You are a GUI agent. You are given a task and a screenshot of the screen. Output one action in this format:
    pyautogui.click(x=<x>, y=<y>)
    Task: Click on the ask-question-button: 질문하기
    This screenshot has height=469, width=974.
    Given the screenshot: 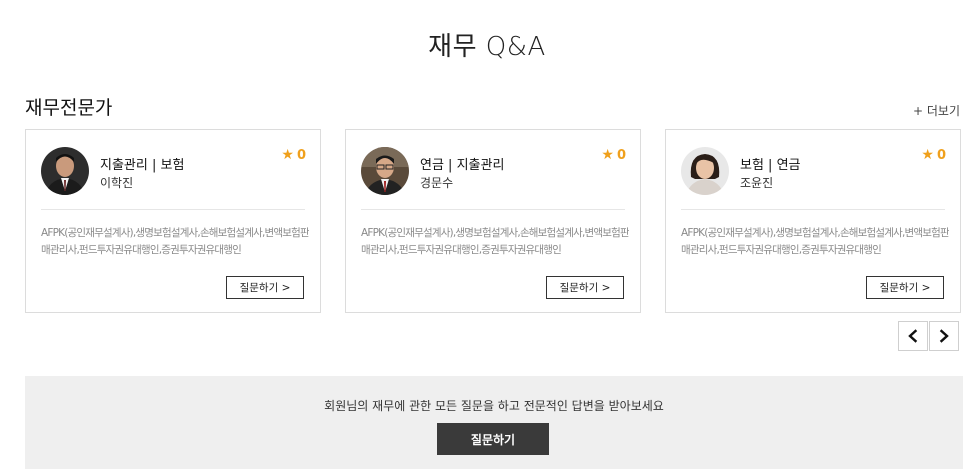 What is the action you would take?
    pyautogui.click(x=493, y=439)
    